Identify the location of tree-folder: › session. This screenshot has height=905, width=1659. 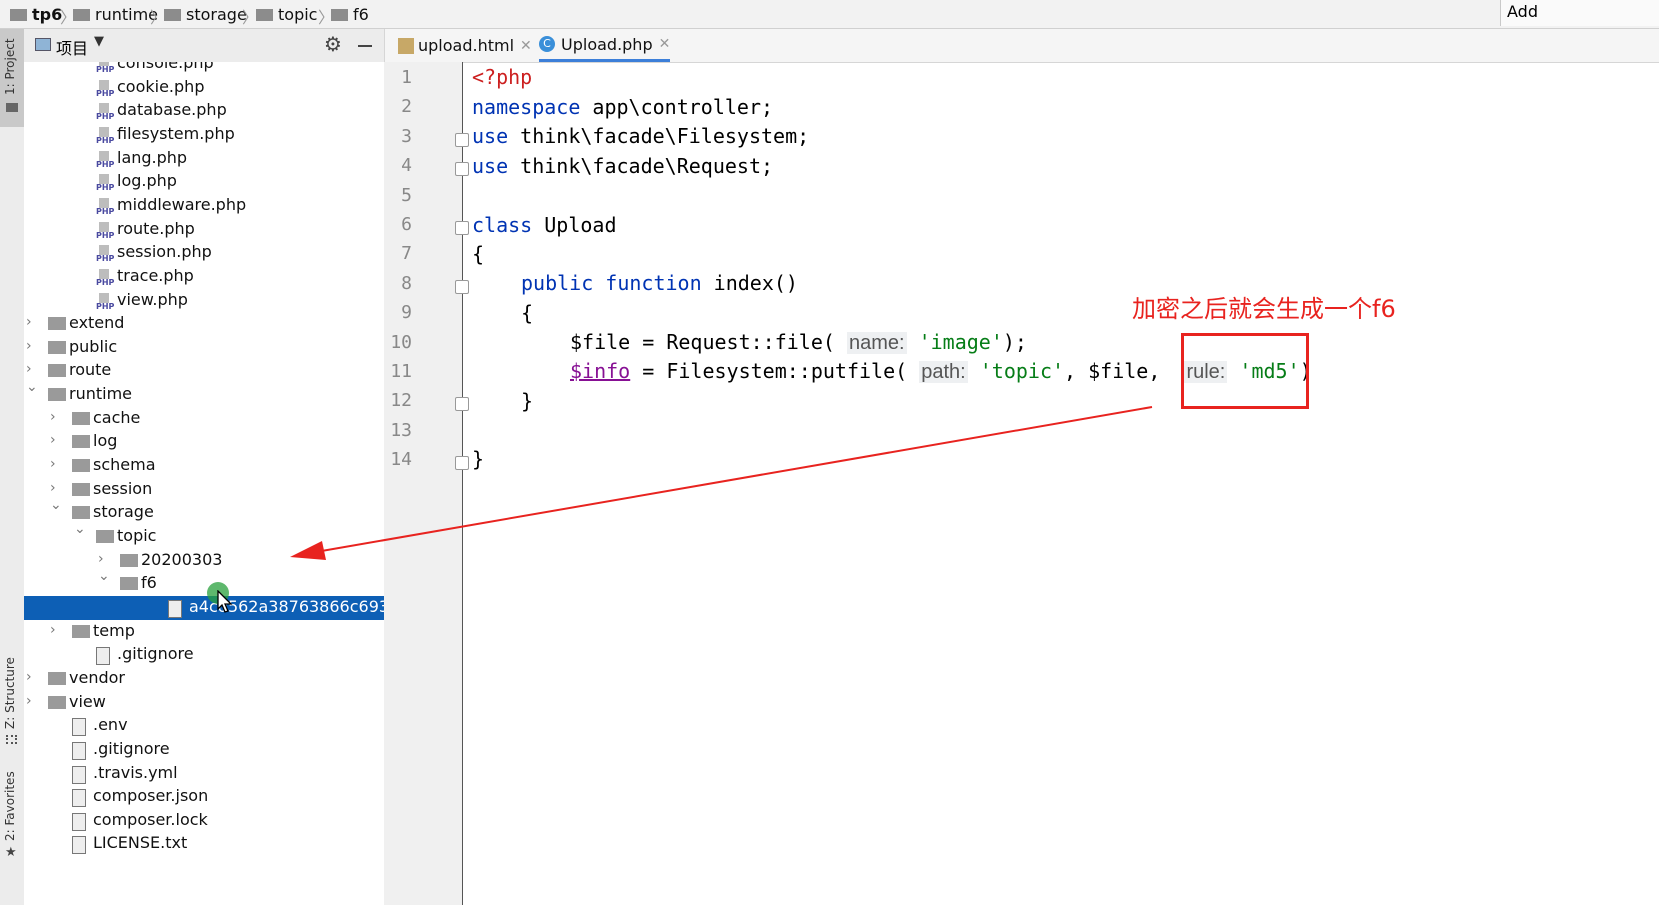
(214, 490).